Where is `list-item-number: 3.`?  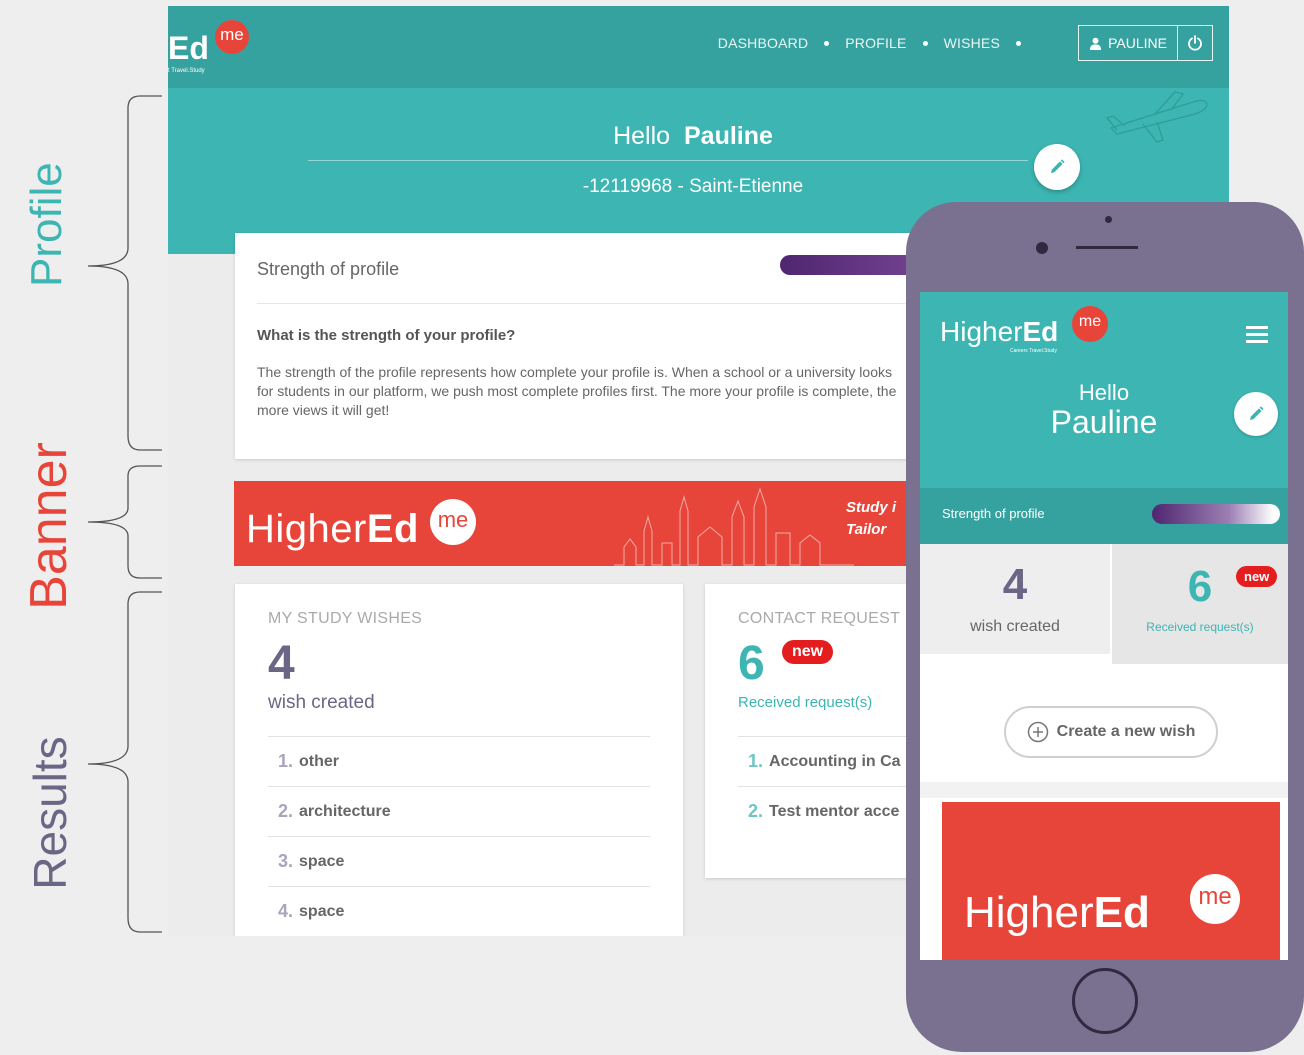 list-item-number: 3. is located at coordinates (286, 861).